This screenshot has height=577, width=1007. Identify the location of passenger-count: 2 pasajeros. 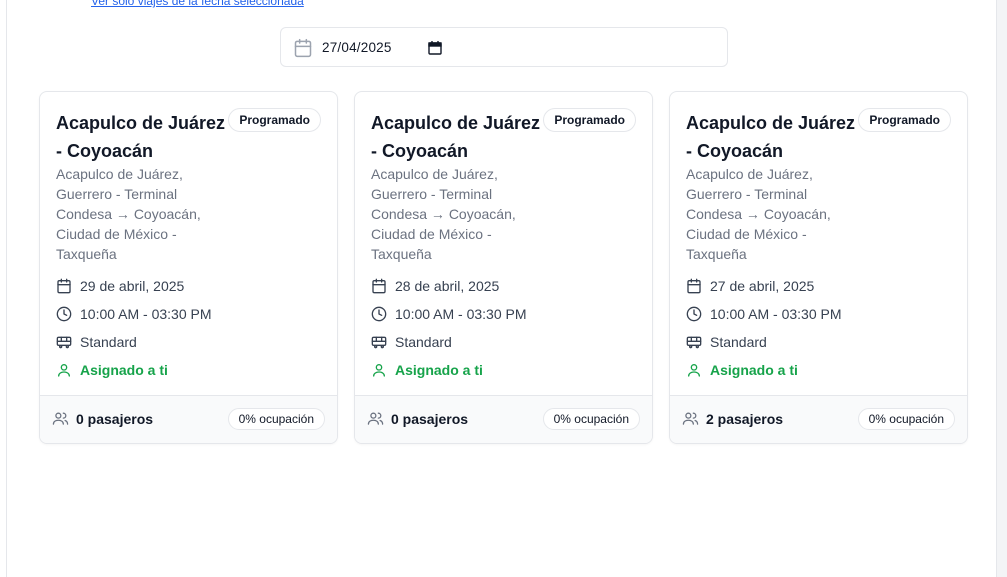
(732, 418).